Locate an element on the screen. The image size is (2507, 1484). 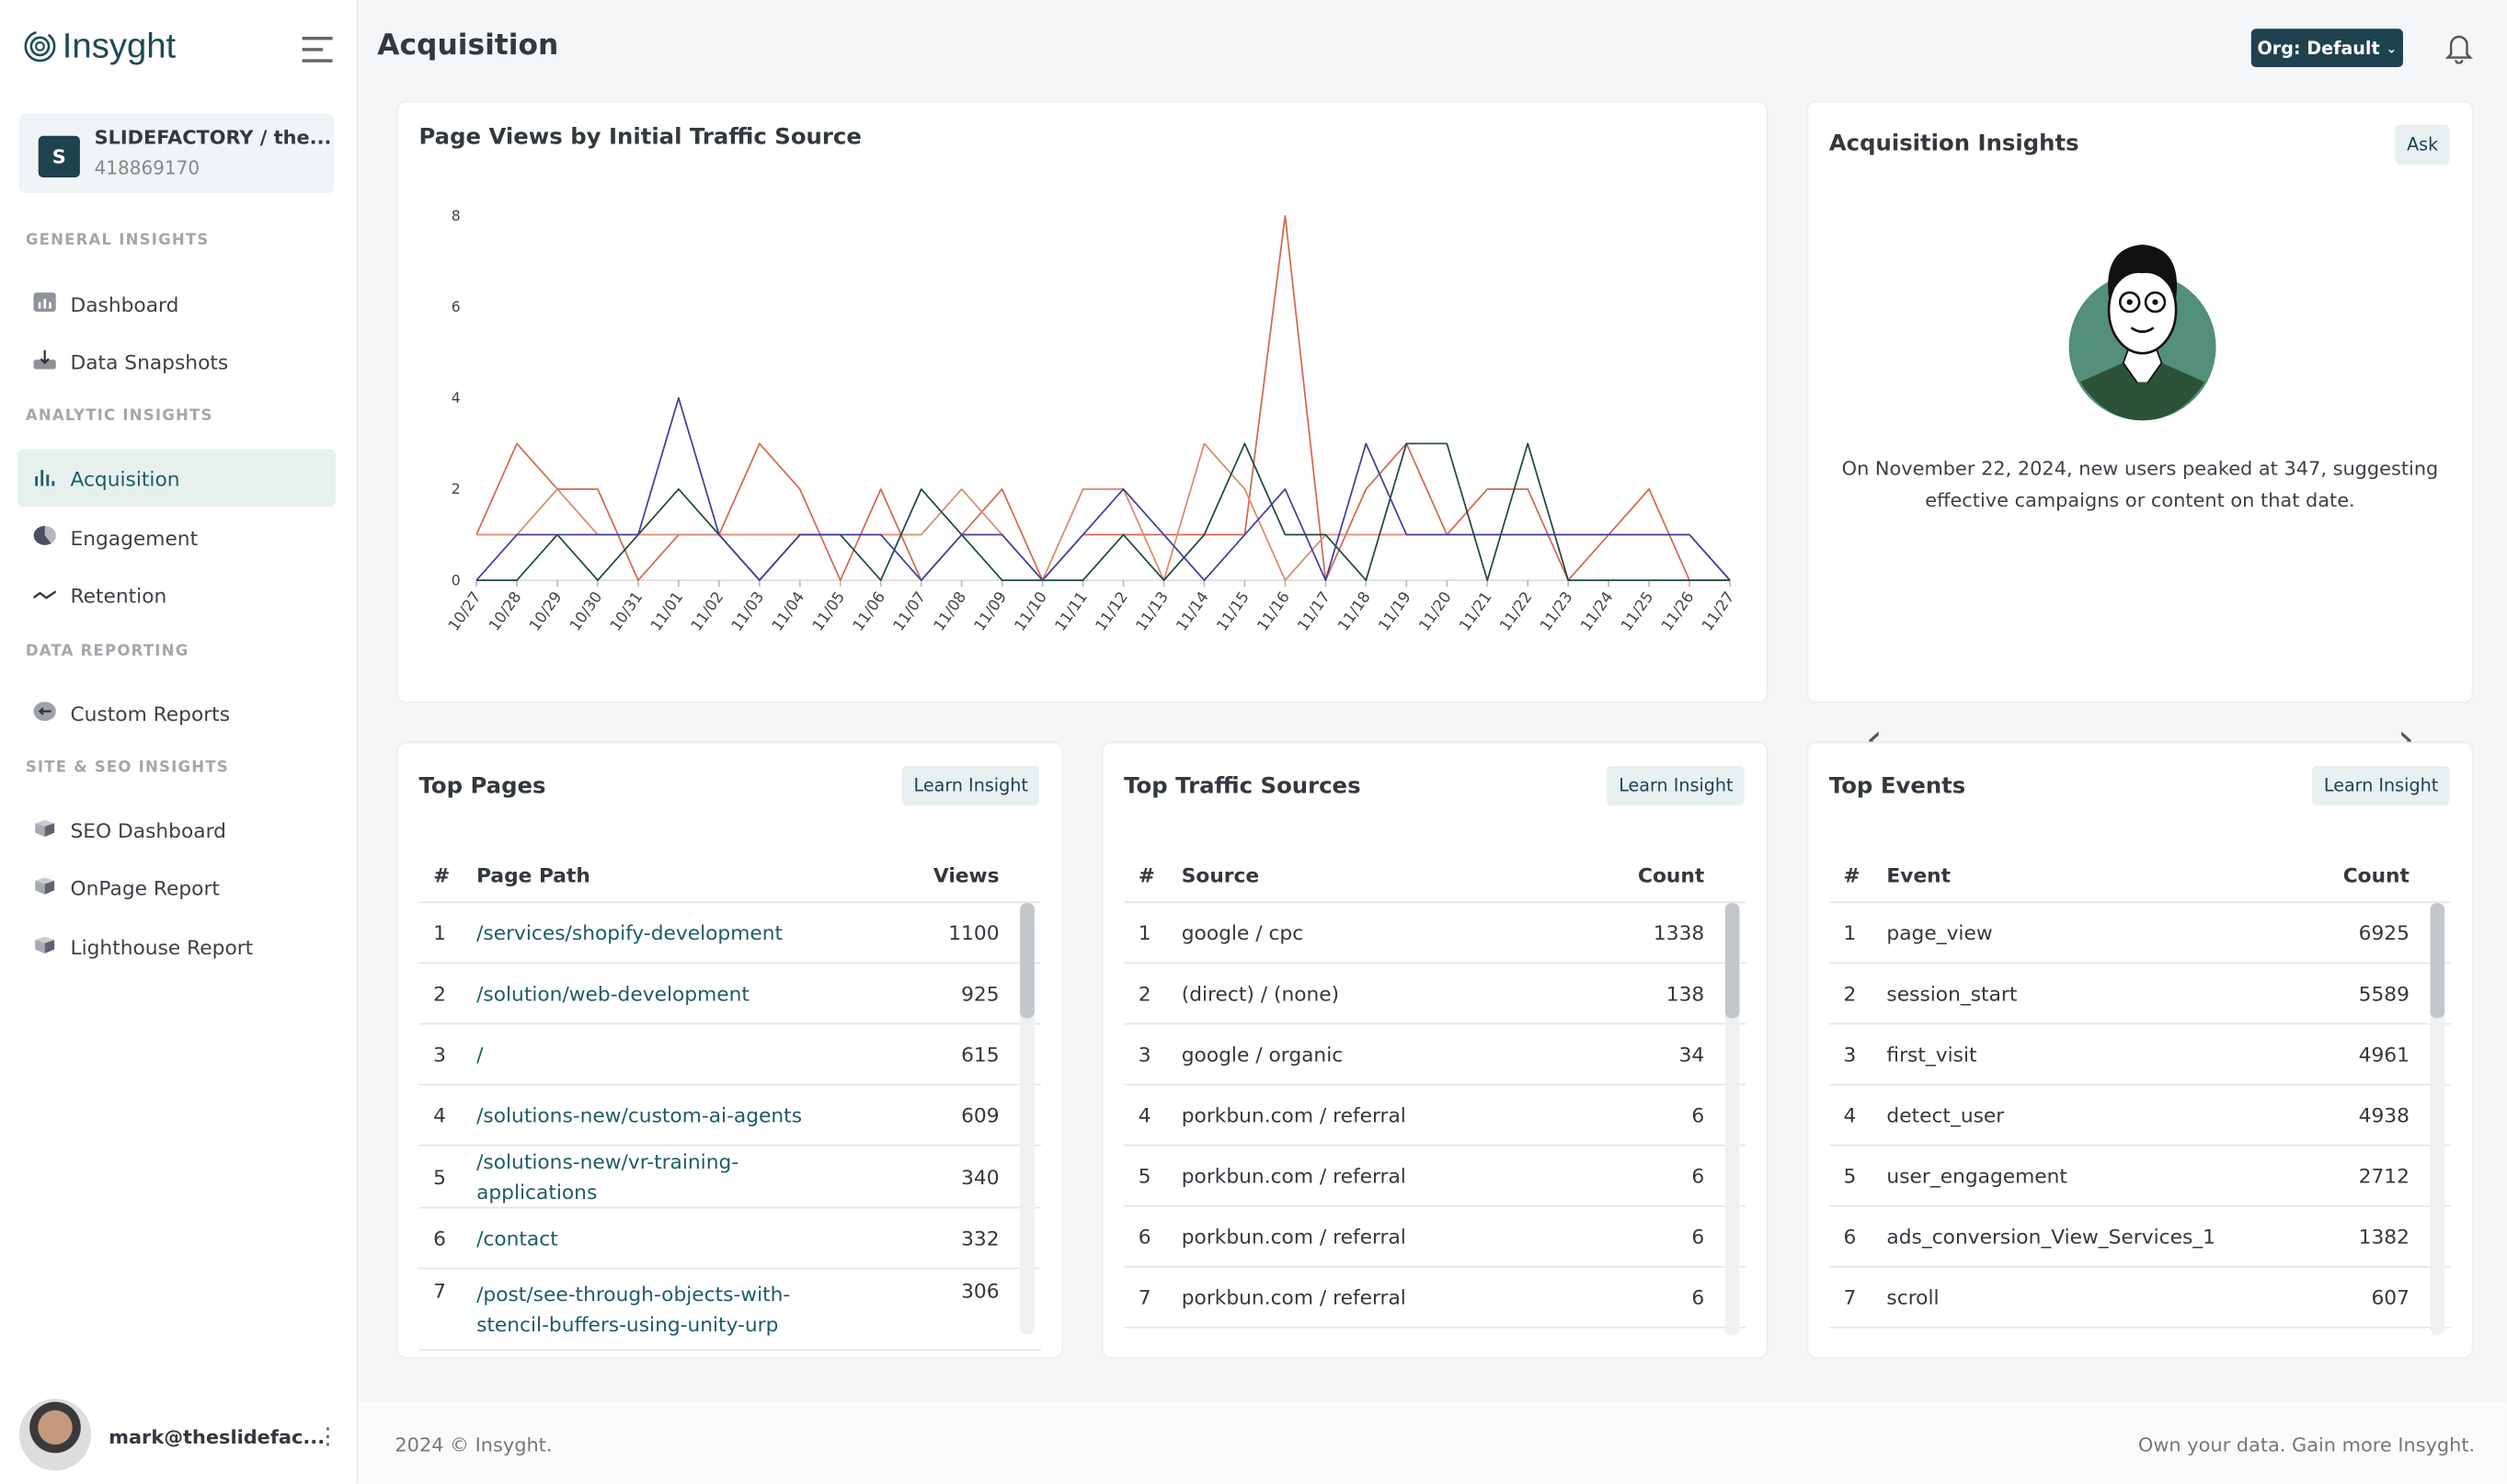
page-path-link: / is located at coordinates (690, 1054).